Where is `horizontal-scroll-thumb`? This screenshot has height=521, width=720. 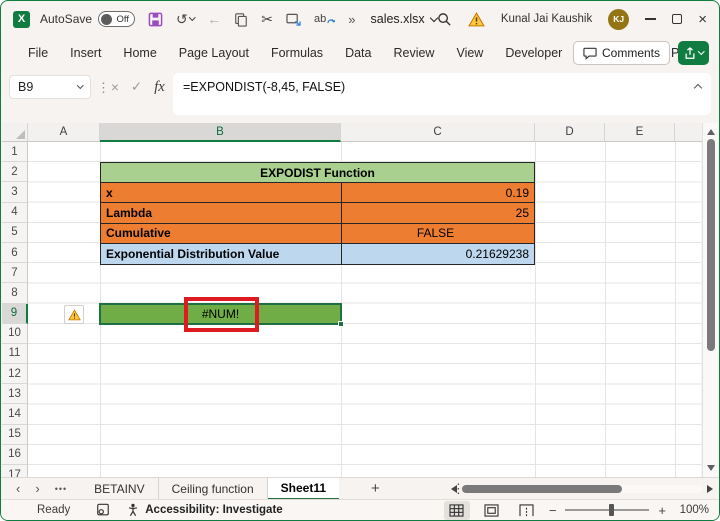 horizontal-scroll-thumb is located at coordinates (542, 489).